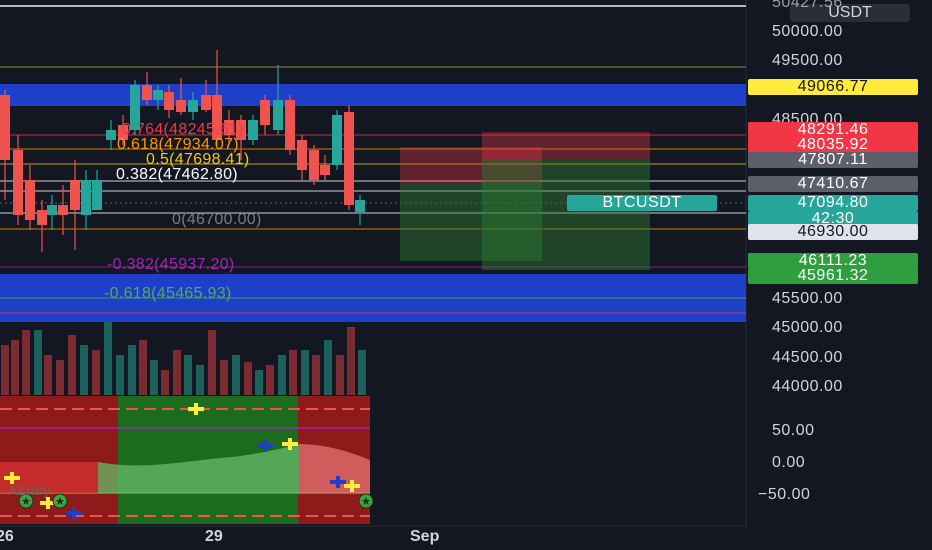 Image resolution: width=932 pixels, height=550 pixels. What do you see at coordinates (171, 264) in the screenshot?
I see `fib-level-label: -0.382(45937.20)` at bounding box center [171, 264].